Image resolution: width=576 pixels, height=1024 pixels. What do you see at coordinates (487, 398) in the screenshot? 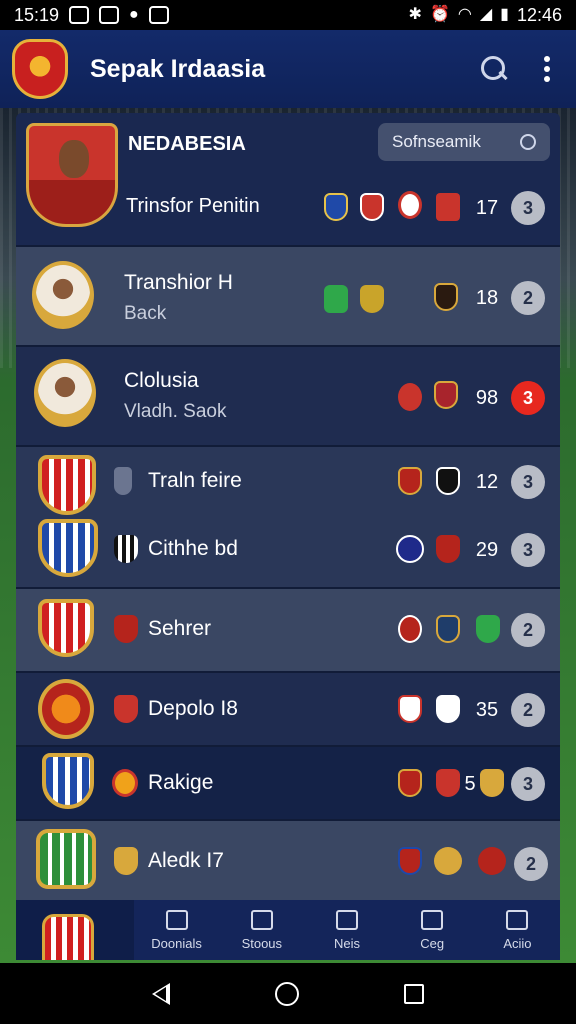
I see `row-number: 98` at bounding box center [487, 398].